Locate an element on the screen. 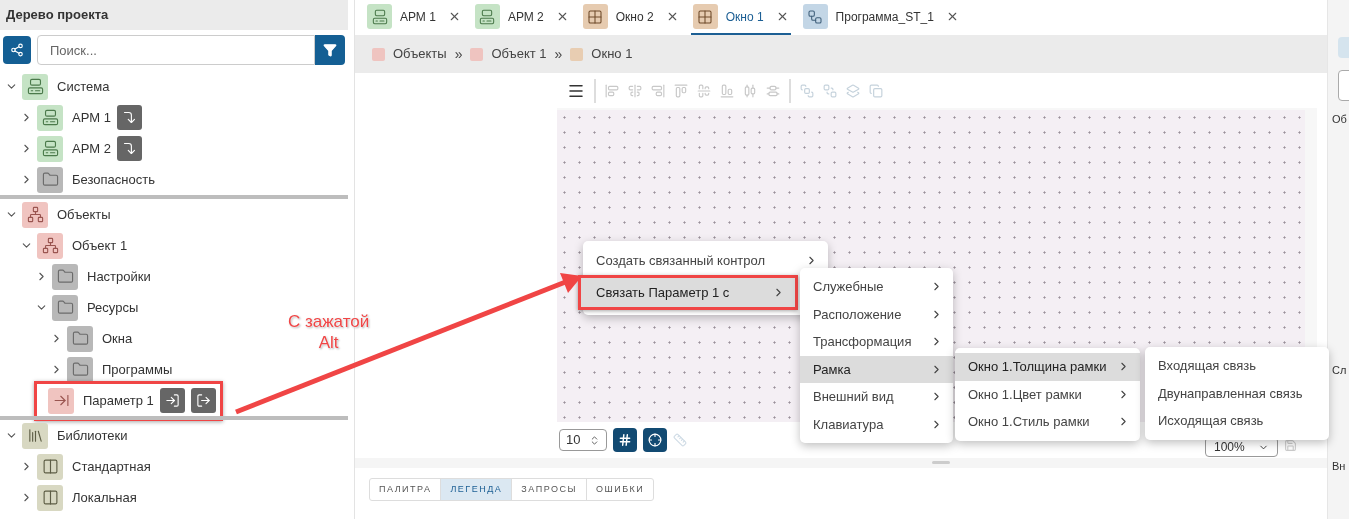  tree-view-button is located at coordinates (17, 50).